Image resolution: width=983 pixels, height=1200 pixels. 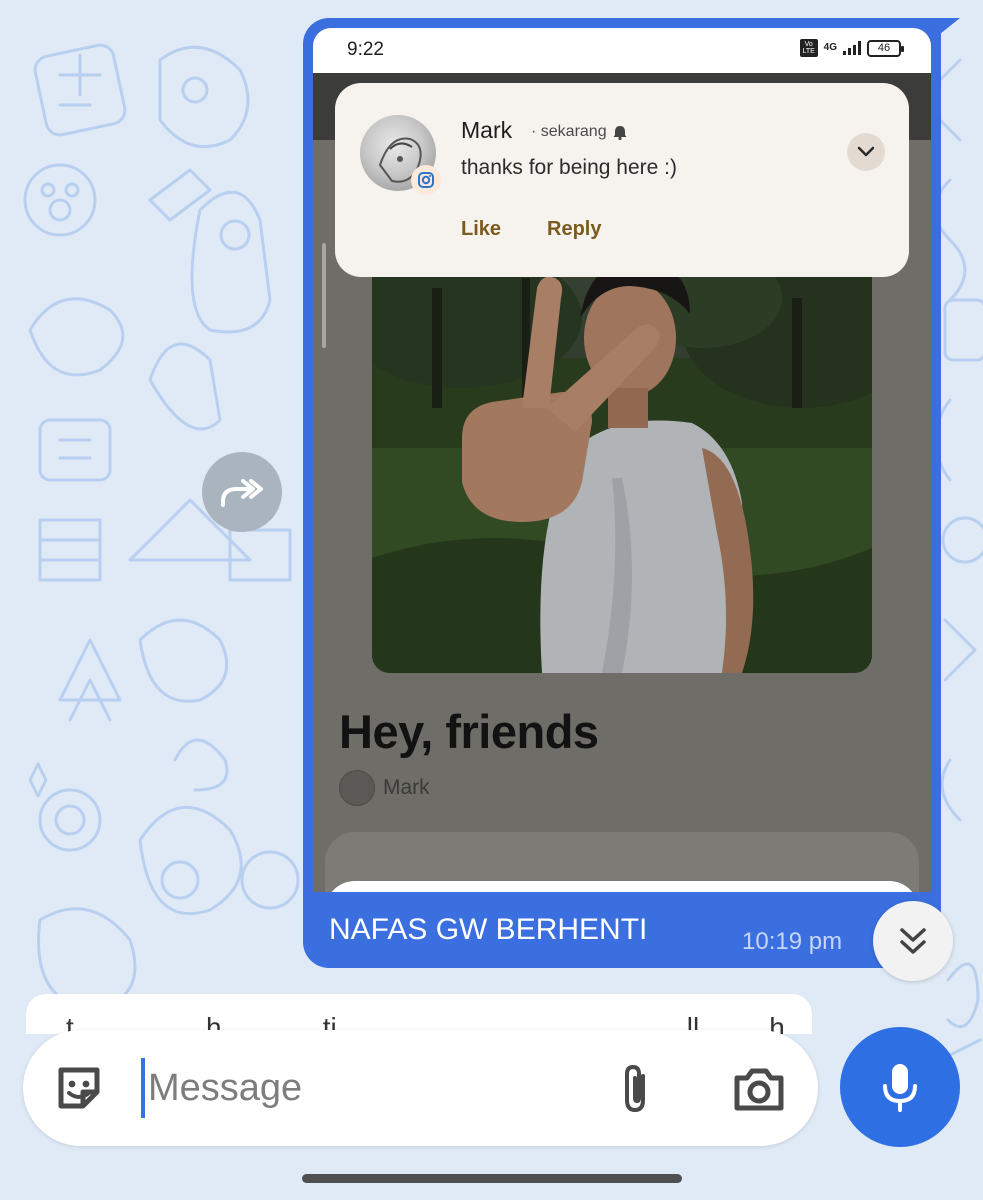 What do you see at coordinates (492, 1178) in the screenshot?
I see `home-indicator` at bounding box center [492, 1178].